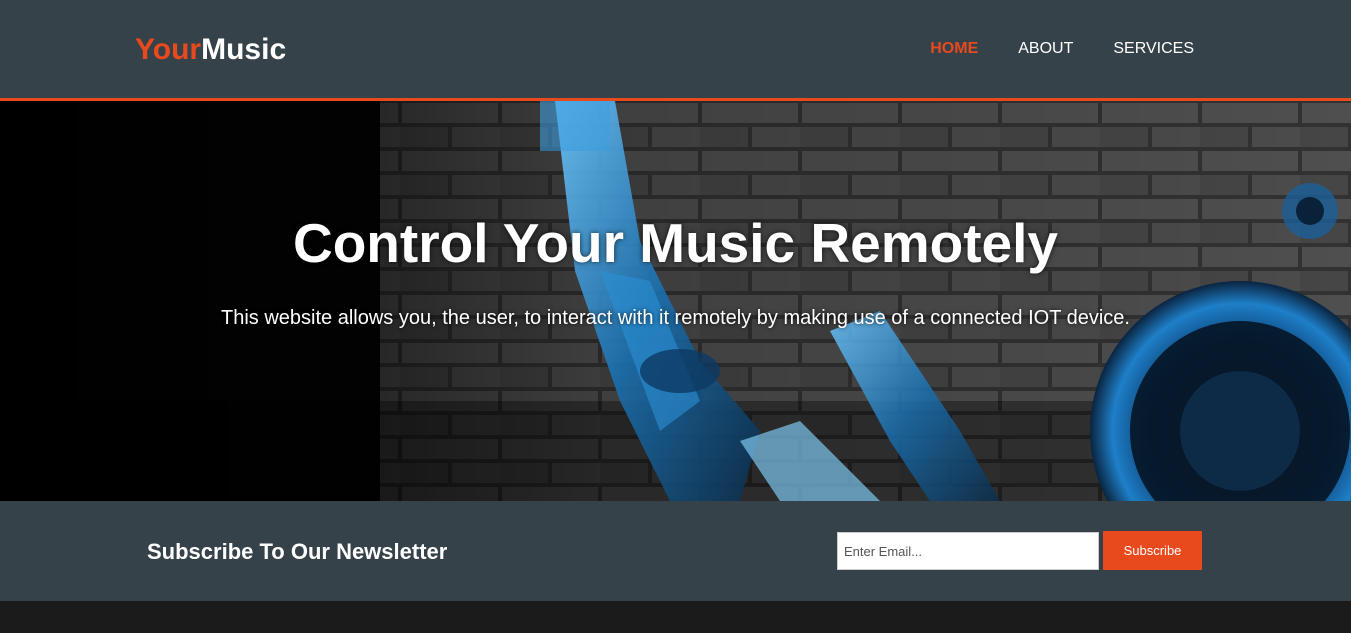  I want to click on logo-accent-text: Your, so click(168, 49).